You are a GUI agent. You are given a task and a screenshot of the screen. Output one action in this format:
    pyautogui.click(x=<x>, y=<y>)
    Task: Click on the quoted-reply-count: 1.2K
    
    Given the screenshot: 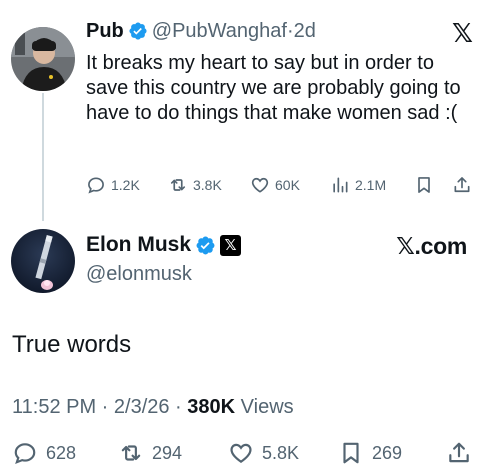 What is the action you would take?
    pyautogui.click(x=125, y=185)
    